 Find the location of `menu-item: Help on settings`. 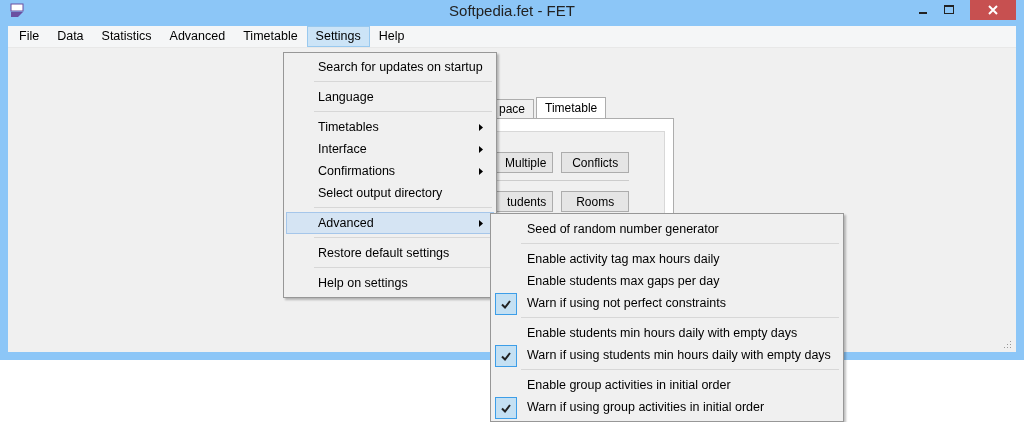

menu-item: Help on settings is located at coordinates (390, 283).